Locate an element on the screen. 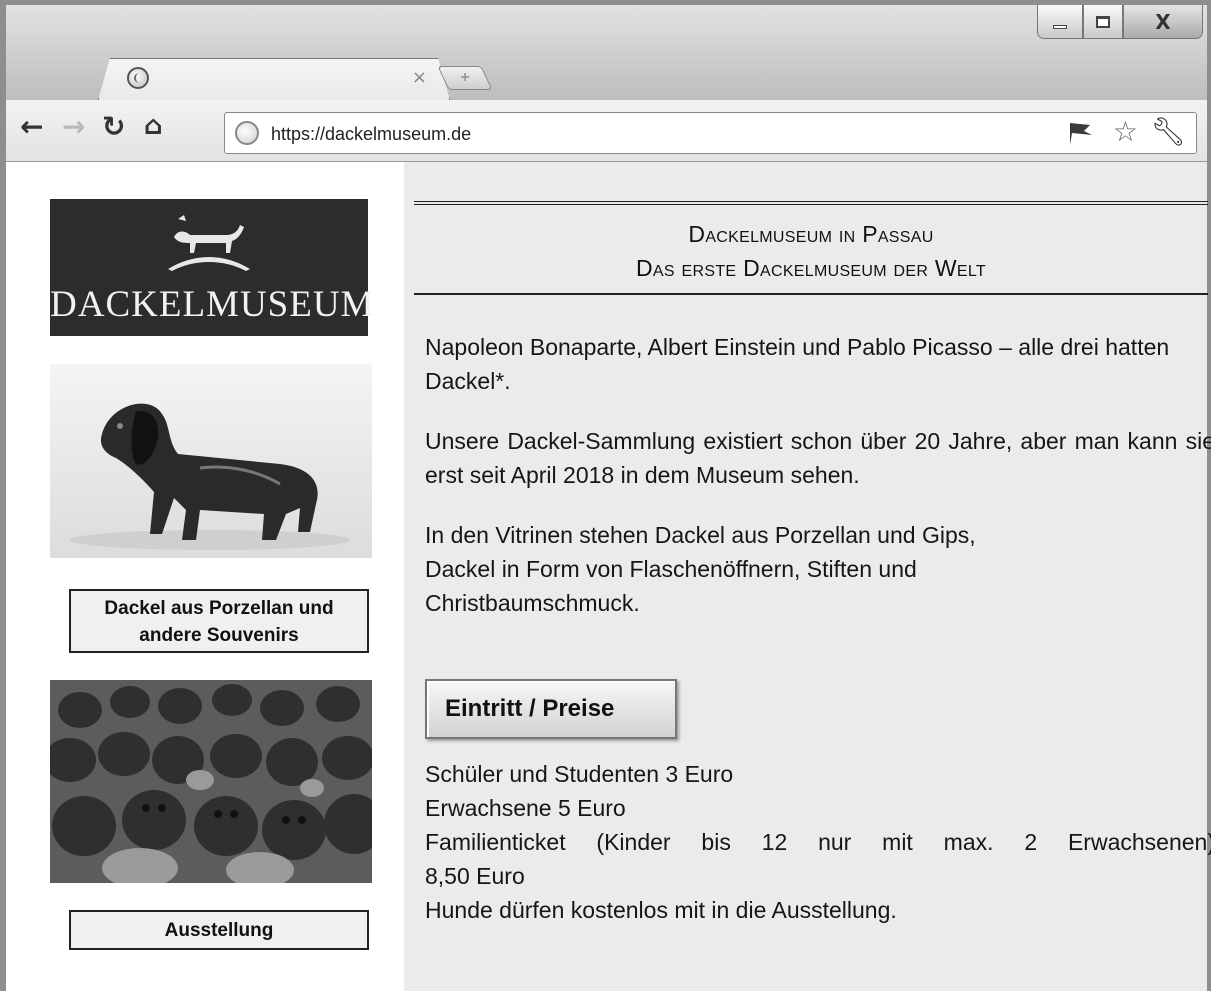 This screenshot has height=991, width=1211. address-bar: https://dackelmuseum.de ☆ 🔧︎ is located at coordinates (710, 133).